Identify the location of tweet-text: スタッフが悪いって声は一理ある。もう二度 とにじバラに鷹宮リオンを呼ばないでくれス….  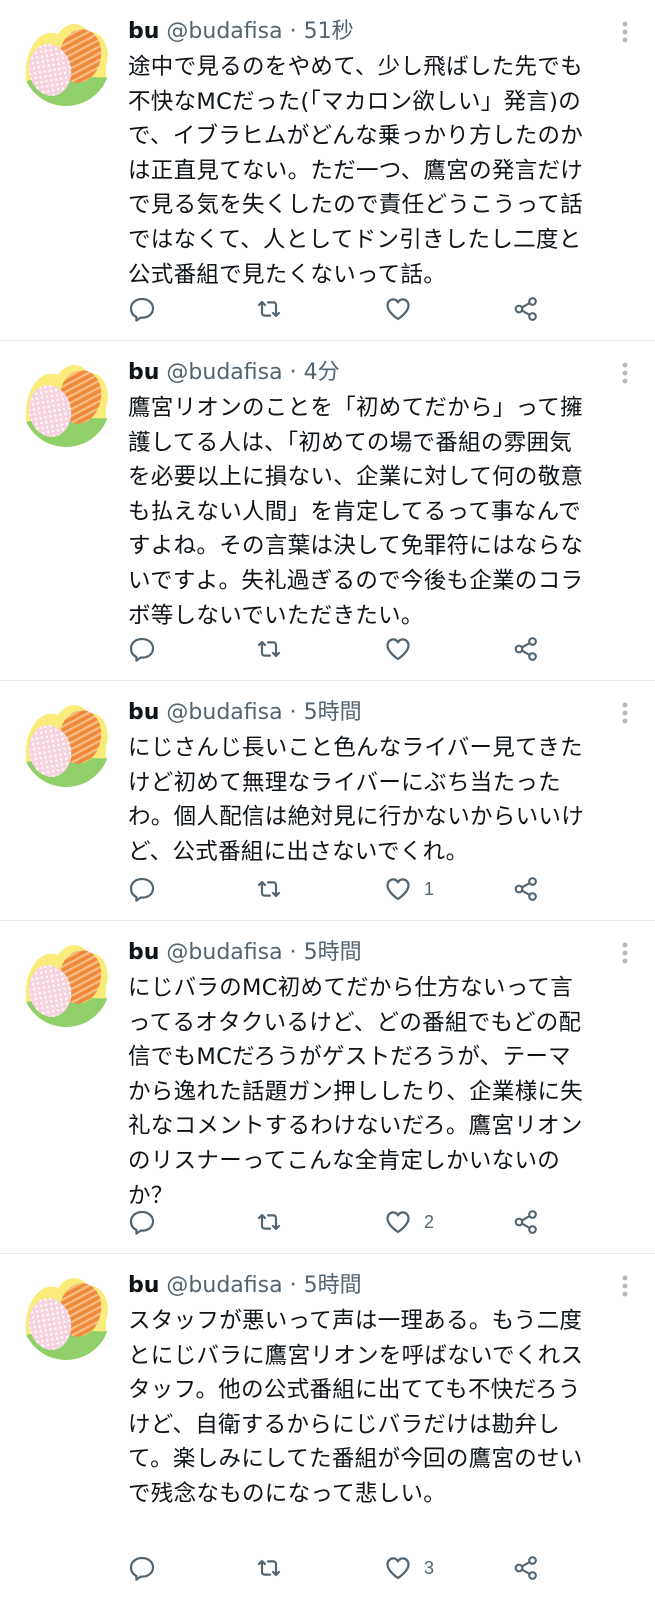
(377, 1408).